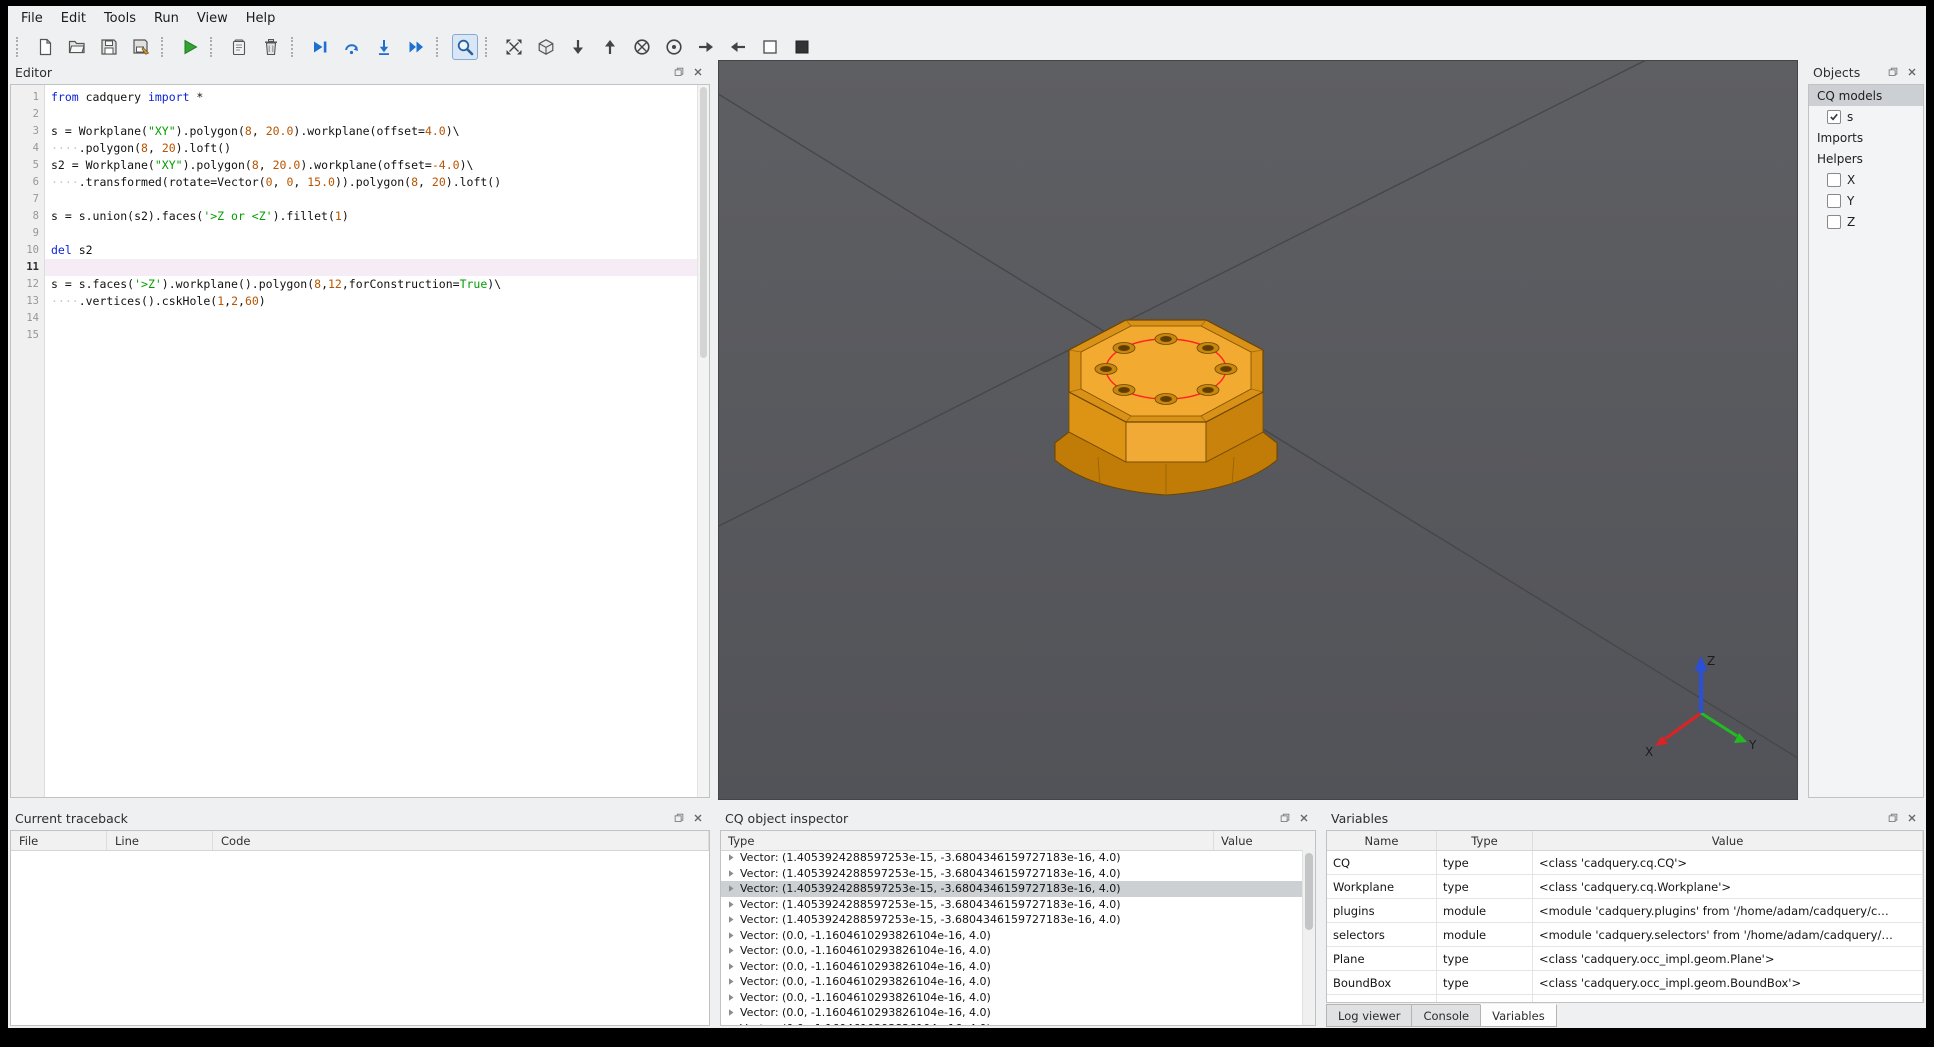  What do you see at coordinates (320, 47) in the screenshot?
I see `debug-run-button` at bounding box center [320, 47].